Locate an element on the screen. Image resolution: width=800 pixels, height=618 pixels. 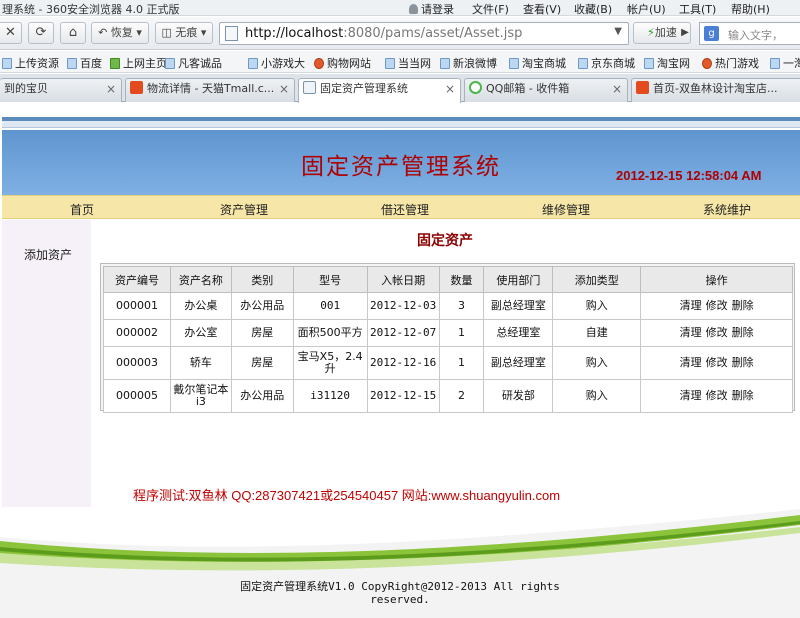
site-banner: 固定资产管理系统 2012-12-15 12:58:04 AM is located at coordinates (401, 162).